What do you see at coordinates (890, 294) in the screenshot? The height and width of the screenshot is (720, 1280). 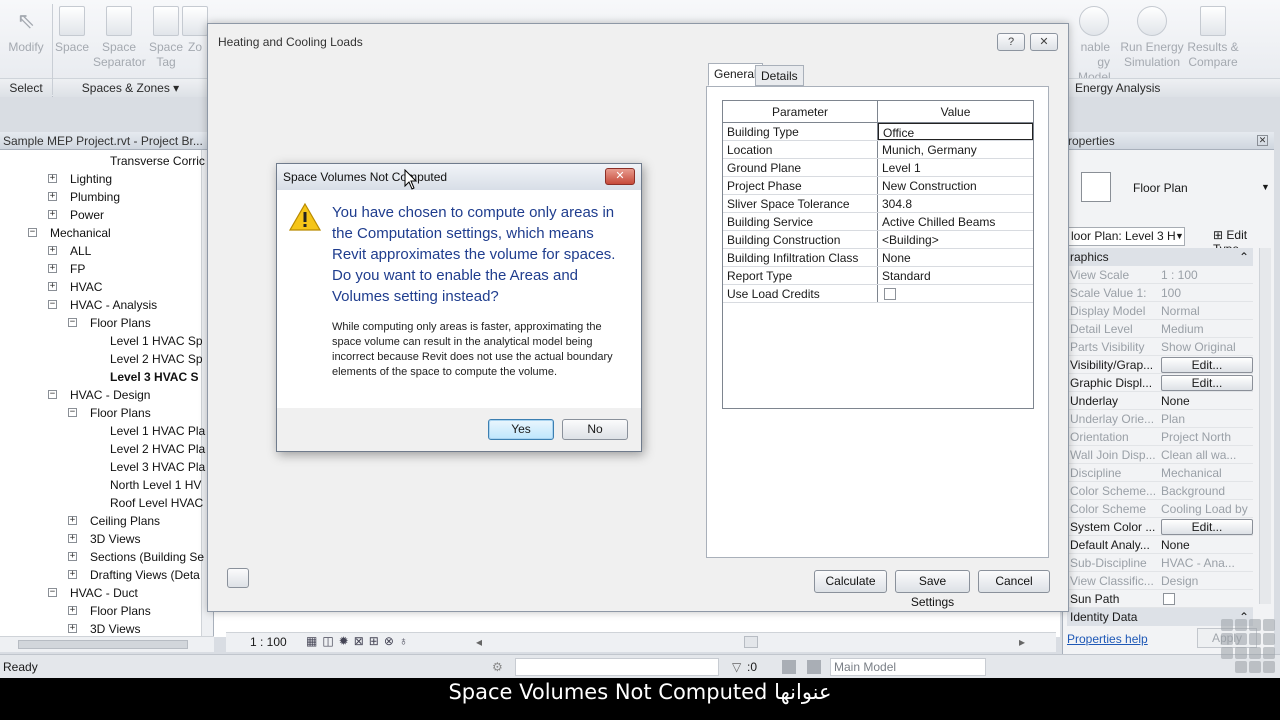 I see `use-load-credits-checkbox` at bounding box center [890, 294].